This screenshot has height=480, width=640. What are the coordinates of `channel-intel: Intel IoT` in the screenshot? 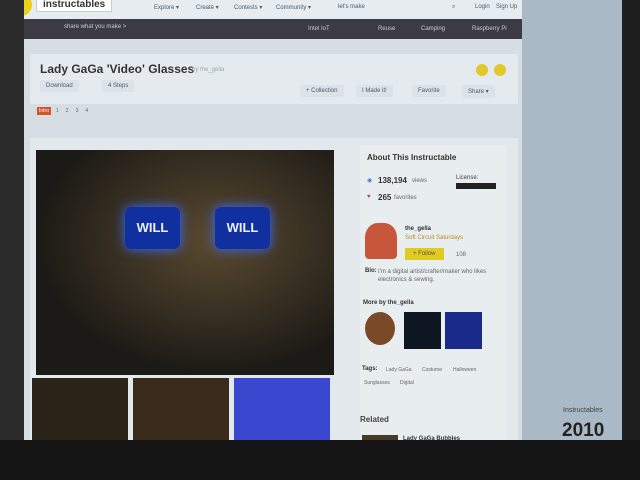 It's located at (319, 29).